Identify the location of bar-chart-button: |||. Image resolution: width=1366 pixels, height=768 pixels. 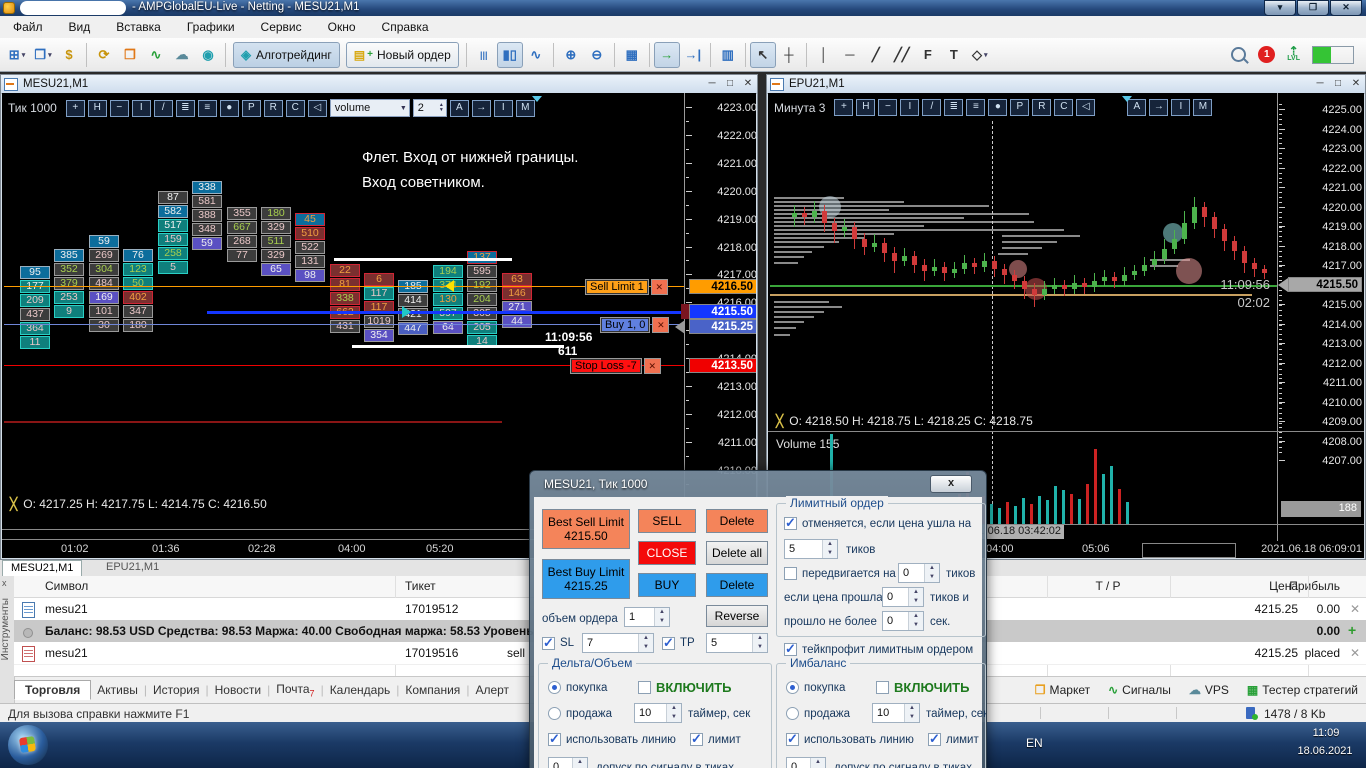
(484, 55).